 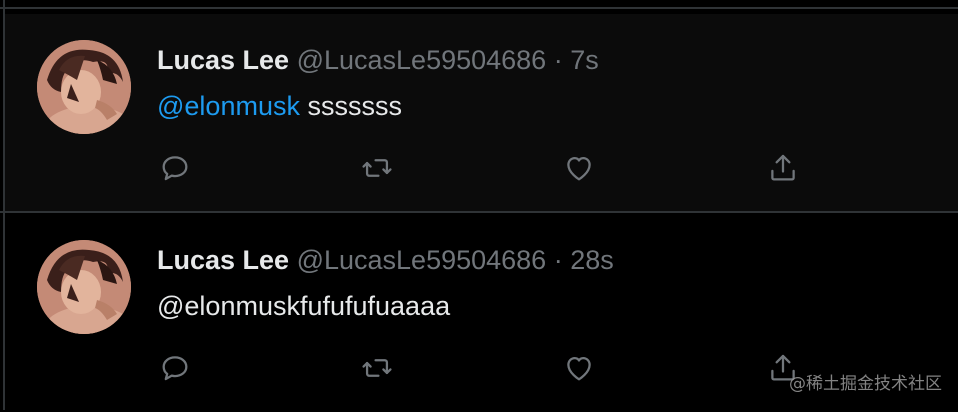 I want to click on feed-top-border, so click(x=479, y=8).